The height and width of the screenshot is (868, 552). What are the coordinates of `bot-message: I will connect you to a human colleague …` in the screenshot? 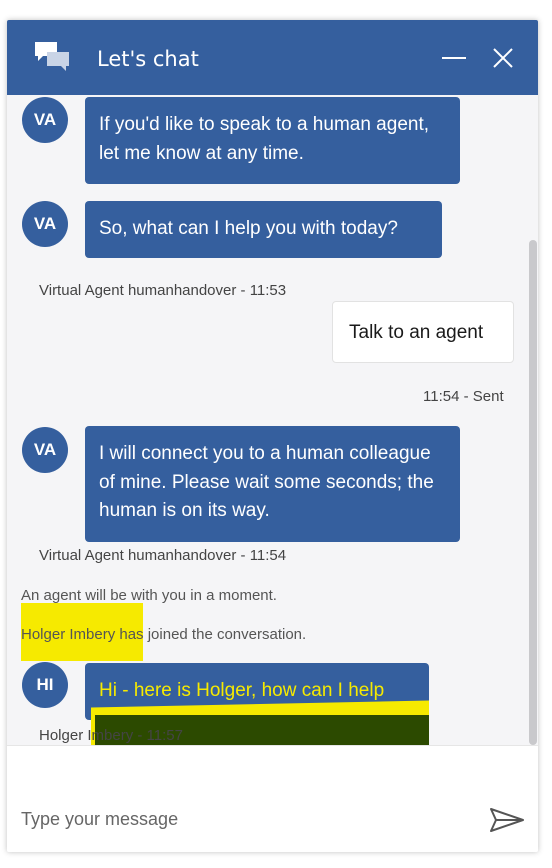 It's located at (272, 484).